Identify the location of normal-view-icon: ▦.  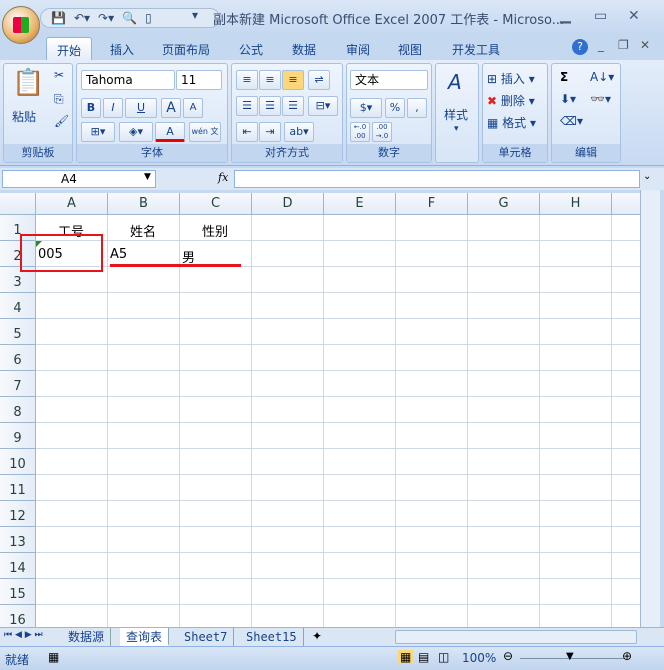
(406, 657).